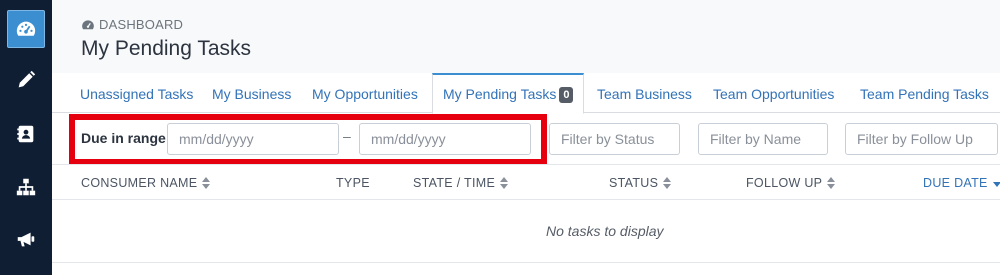 Image resolution: width=1000 pixels, height=275 pixels. Describe the element at coordinates (500, 94) in the screenshot. I see `tab-label: My Pending Tasks` at that location.